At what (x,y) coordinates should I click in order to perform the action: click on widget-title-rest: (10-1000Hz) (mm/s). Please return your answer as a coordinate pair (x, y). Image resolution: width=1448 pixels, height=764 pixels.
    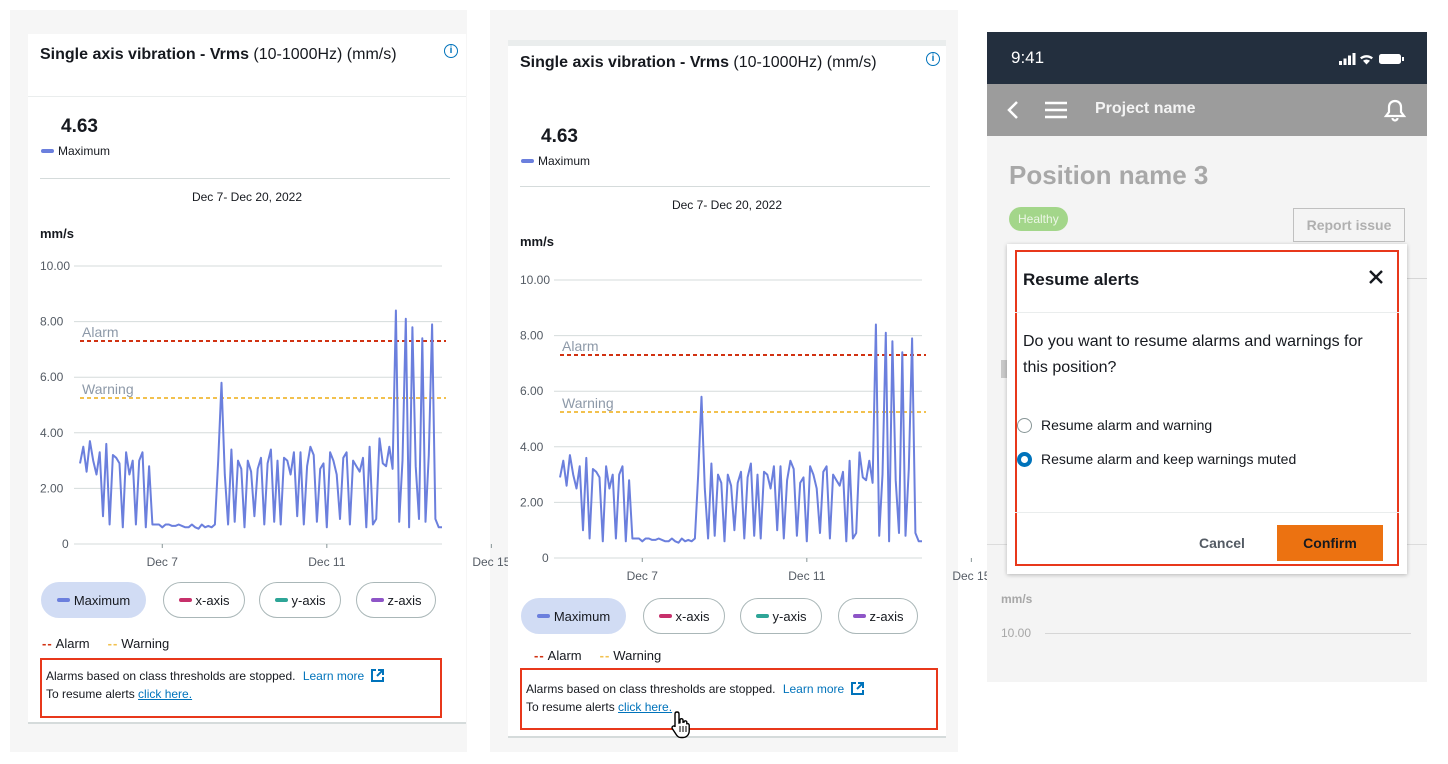
    Looking at the image, I should click on (322, 54).